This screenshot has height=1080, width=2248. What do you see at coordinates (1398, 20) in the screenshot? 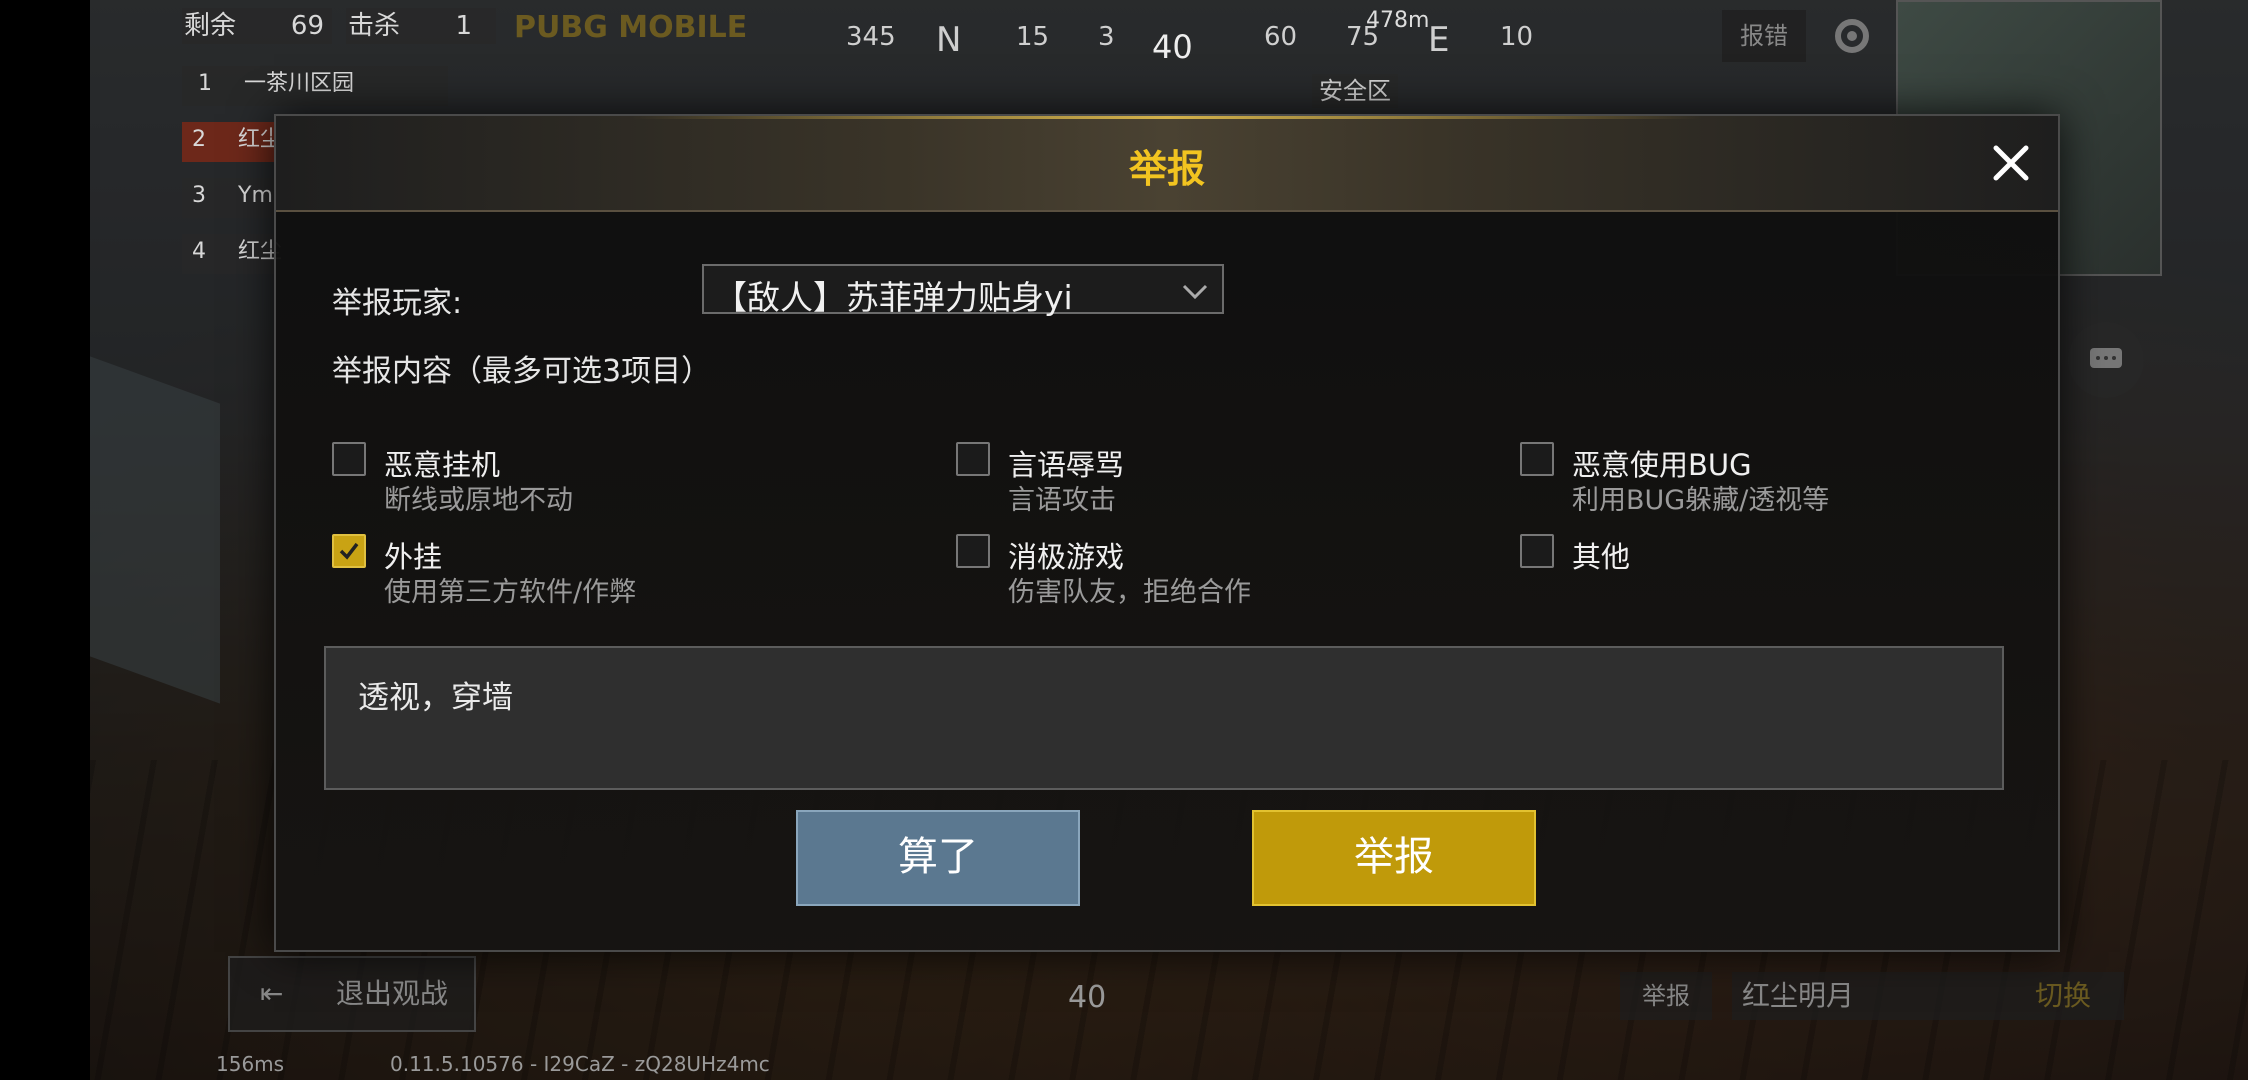
I see `marker-distance: 478m` at bounding box center [1398, 20].